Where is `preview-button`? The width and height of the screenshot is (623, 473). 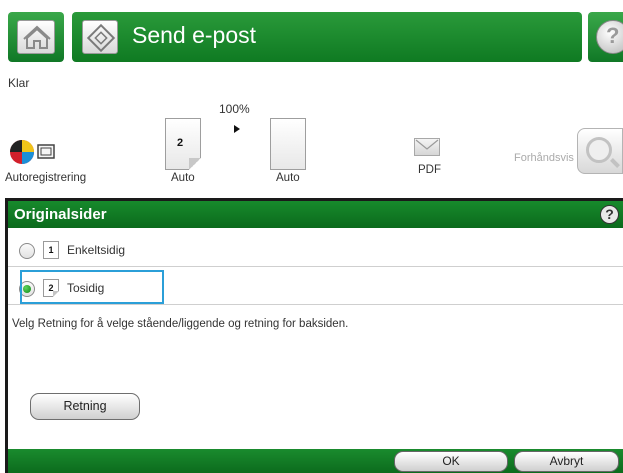 preview-button is located at coordinates (600, 151).